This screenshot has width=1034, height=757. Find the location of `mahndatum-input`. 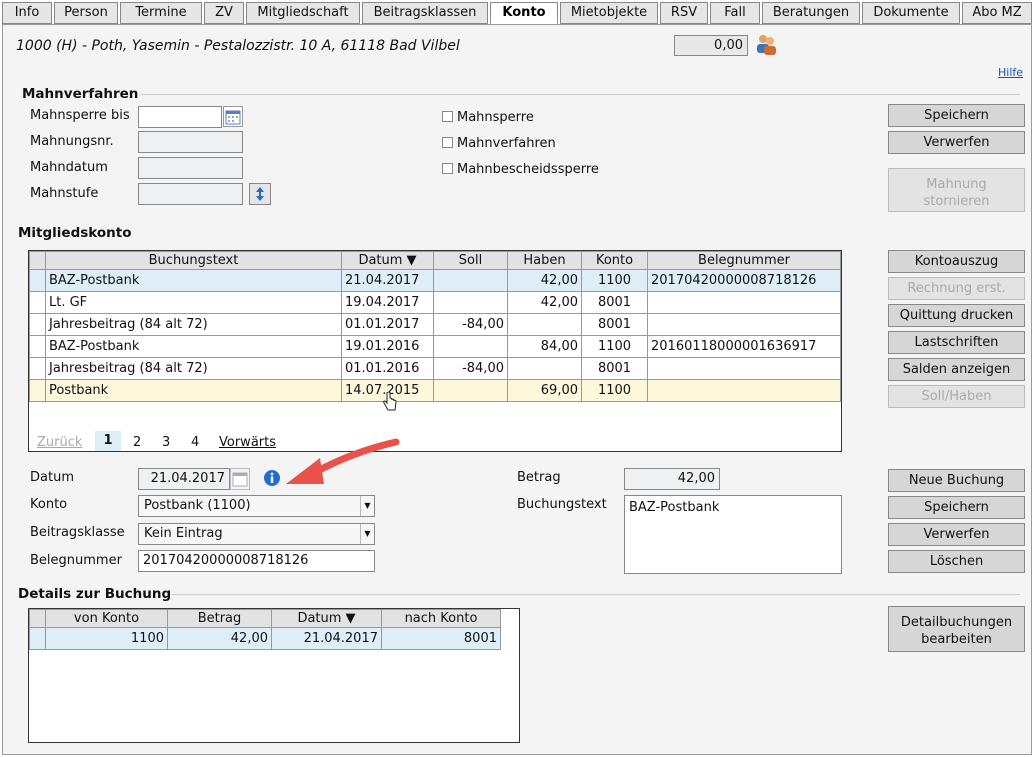

mahndatum-input is located at coordinates (190, 168).